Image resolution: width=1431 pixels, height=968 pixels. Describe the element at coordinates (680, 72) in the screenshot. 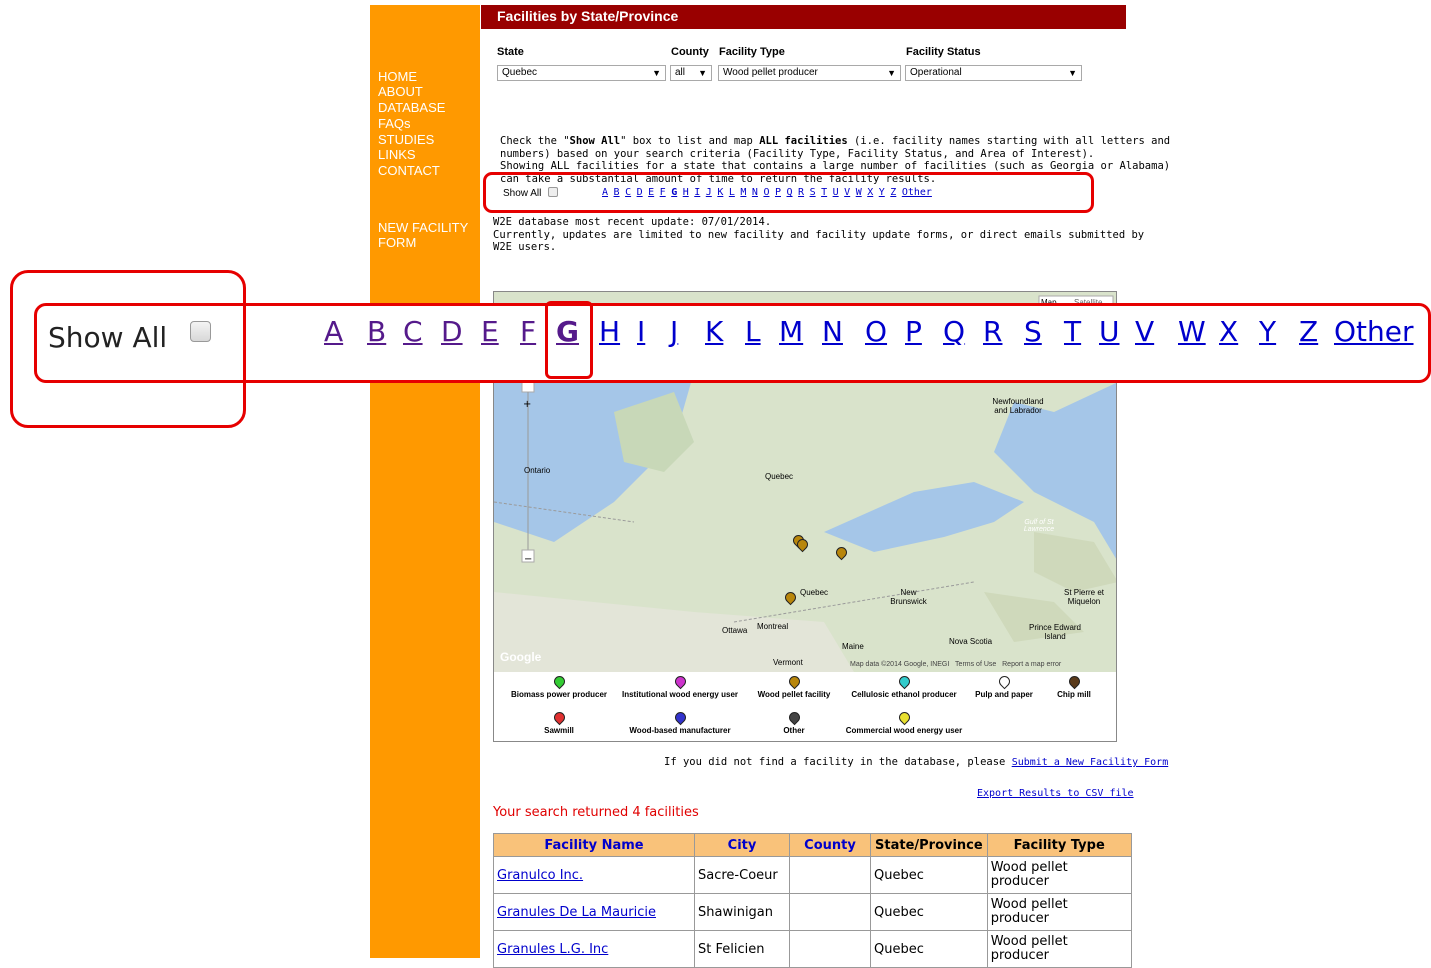

I see `county-select-value: all` at that location.